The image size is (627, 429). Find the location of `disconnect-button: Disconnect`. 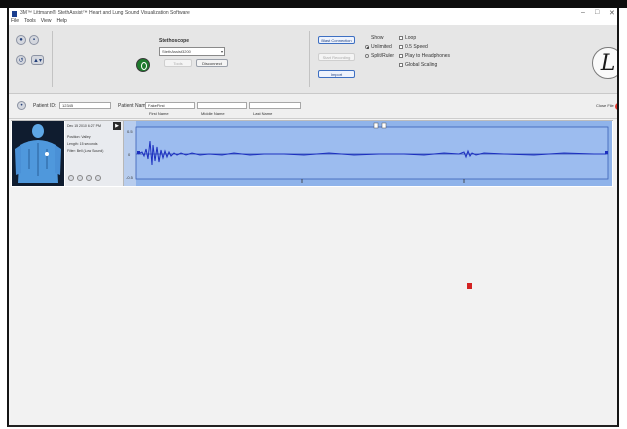

disconnect-button: Disconnect is located at coordinates (212, 63).